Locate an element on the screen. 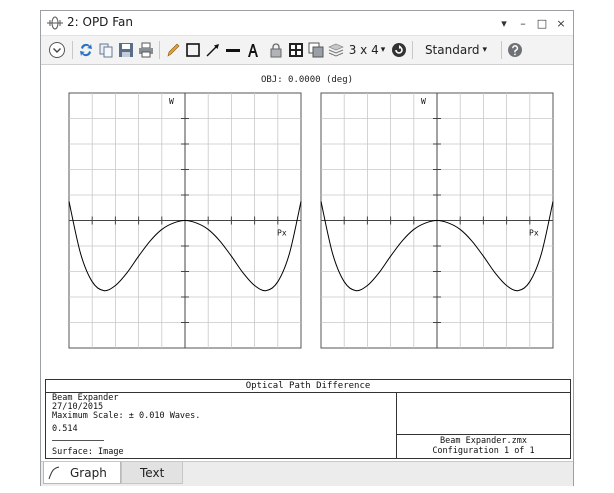  minimize-button: – is located at coordinates (523, 23).